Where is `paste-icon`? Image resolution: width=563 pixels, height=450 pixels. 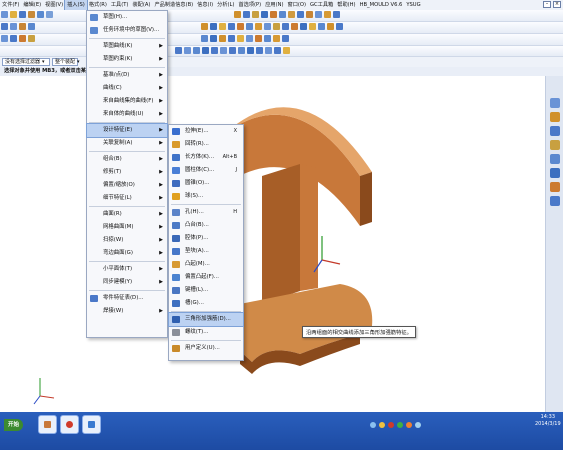 paste-icon is located at coordinates (49, 14).